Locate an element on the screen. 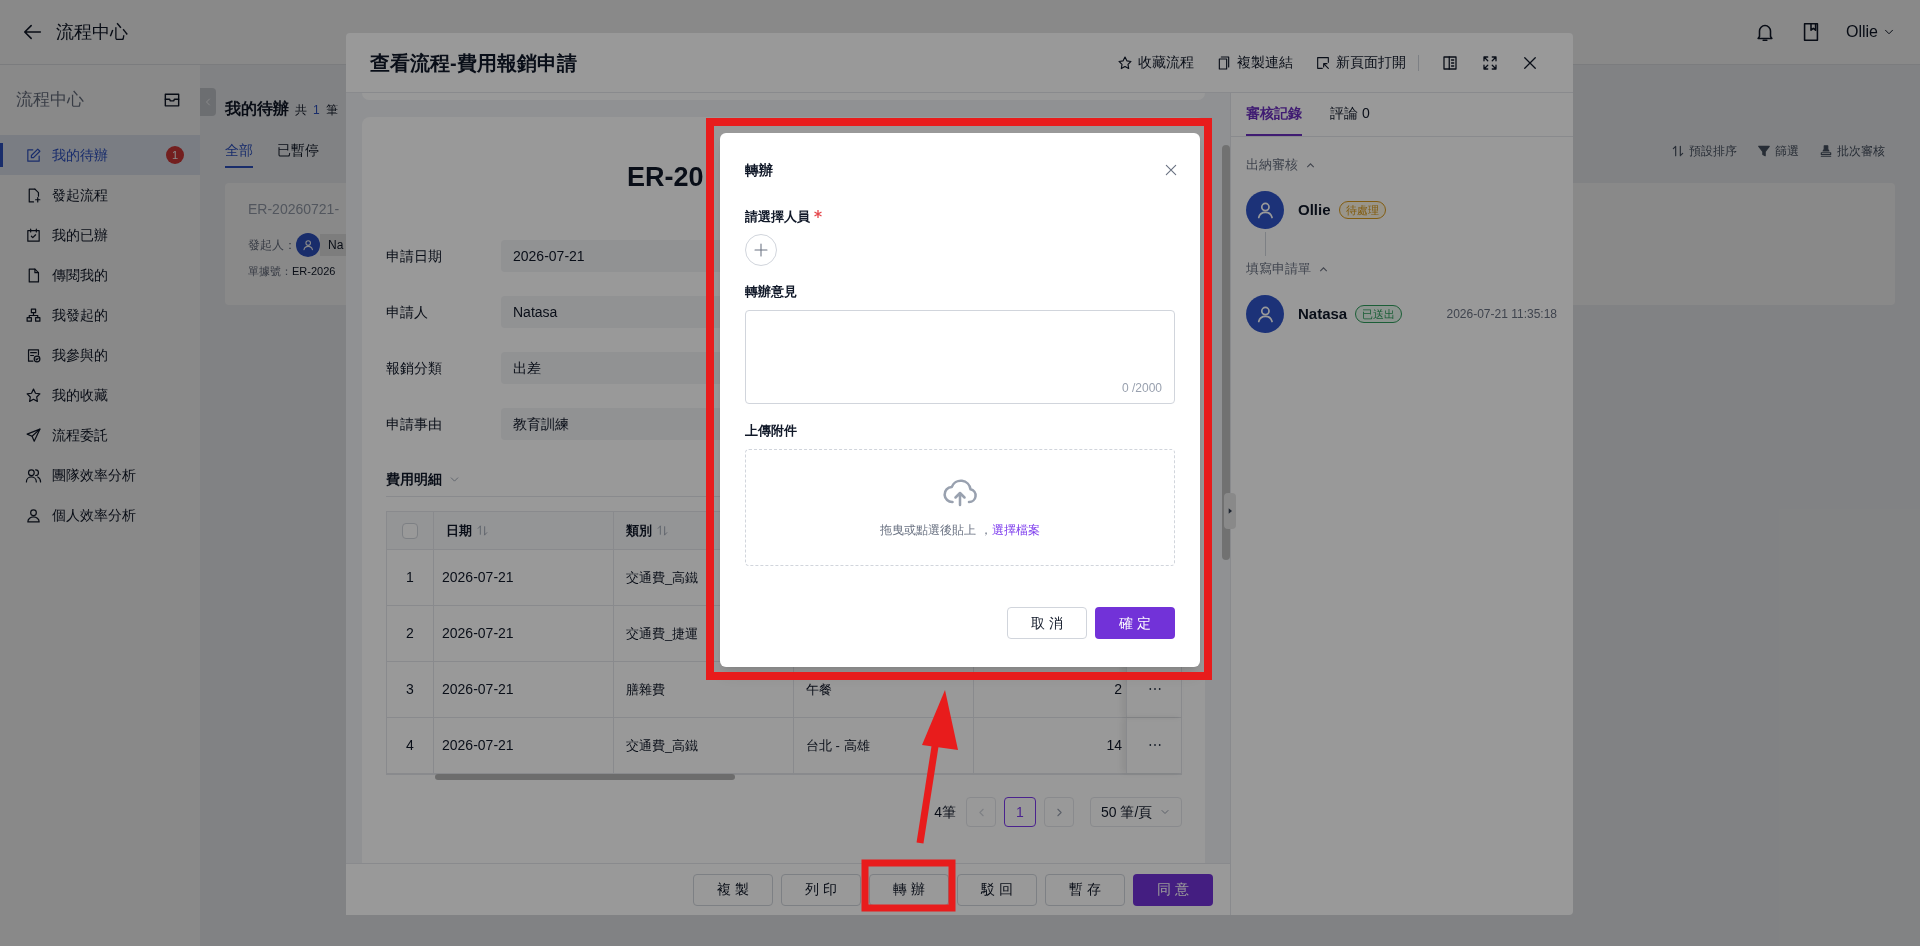  triangle-right-icon is located at coordinates (1230, 511).